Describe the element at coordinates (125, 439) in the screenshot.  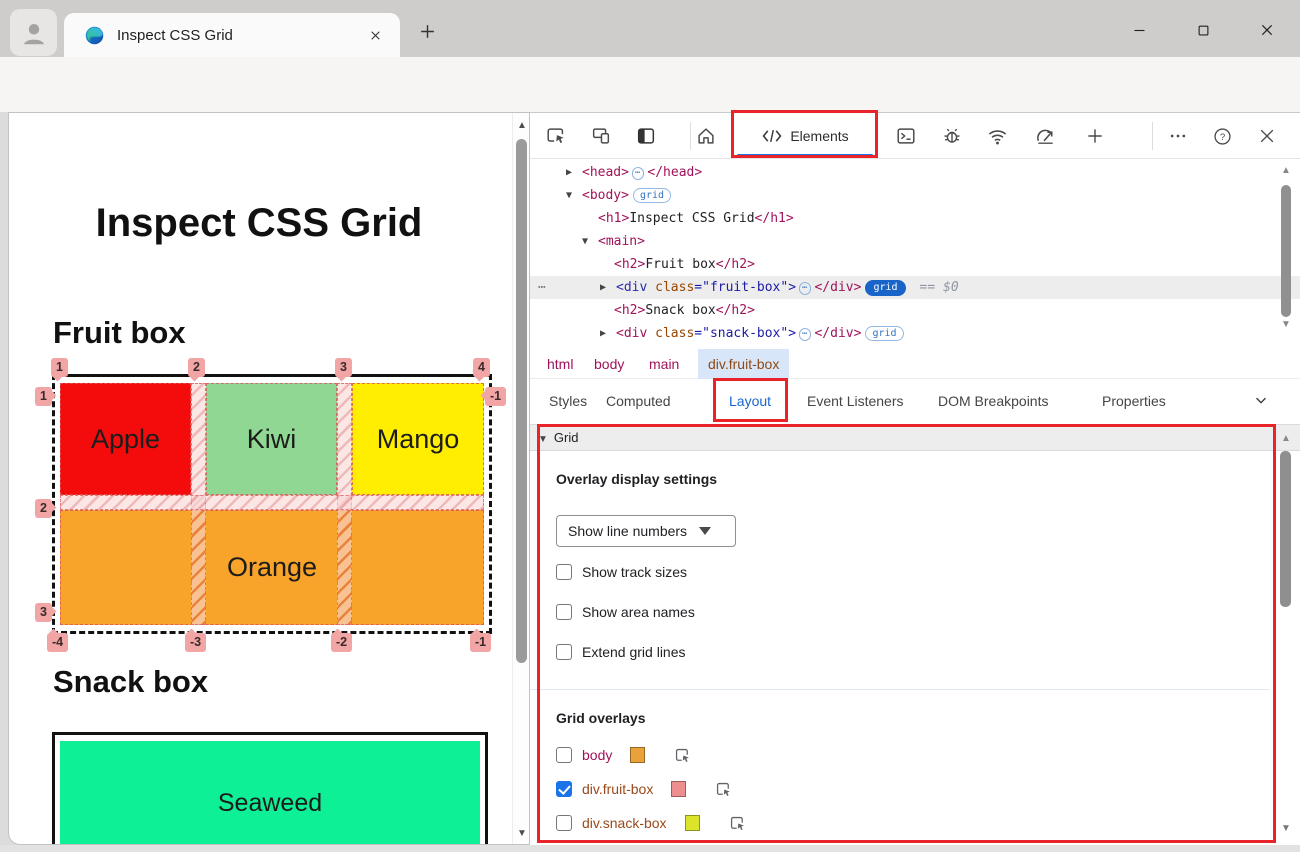
I see `grid-cell-apple: Apple` at that location.